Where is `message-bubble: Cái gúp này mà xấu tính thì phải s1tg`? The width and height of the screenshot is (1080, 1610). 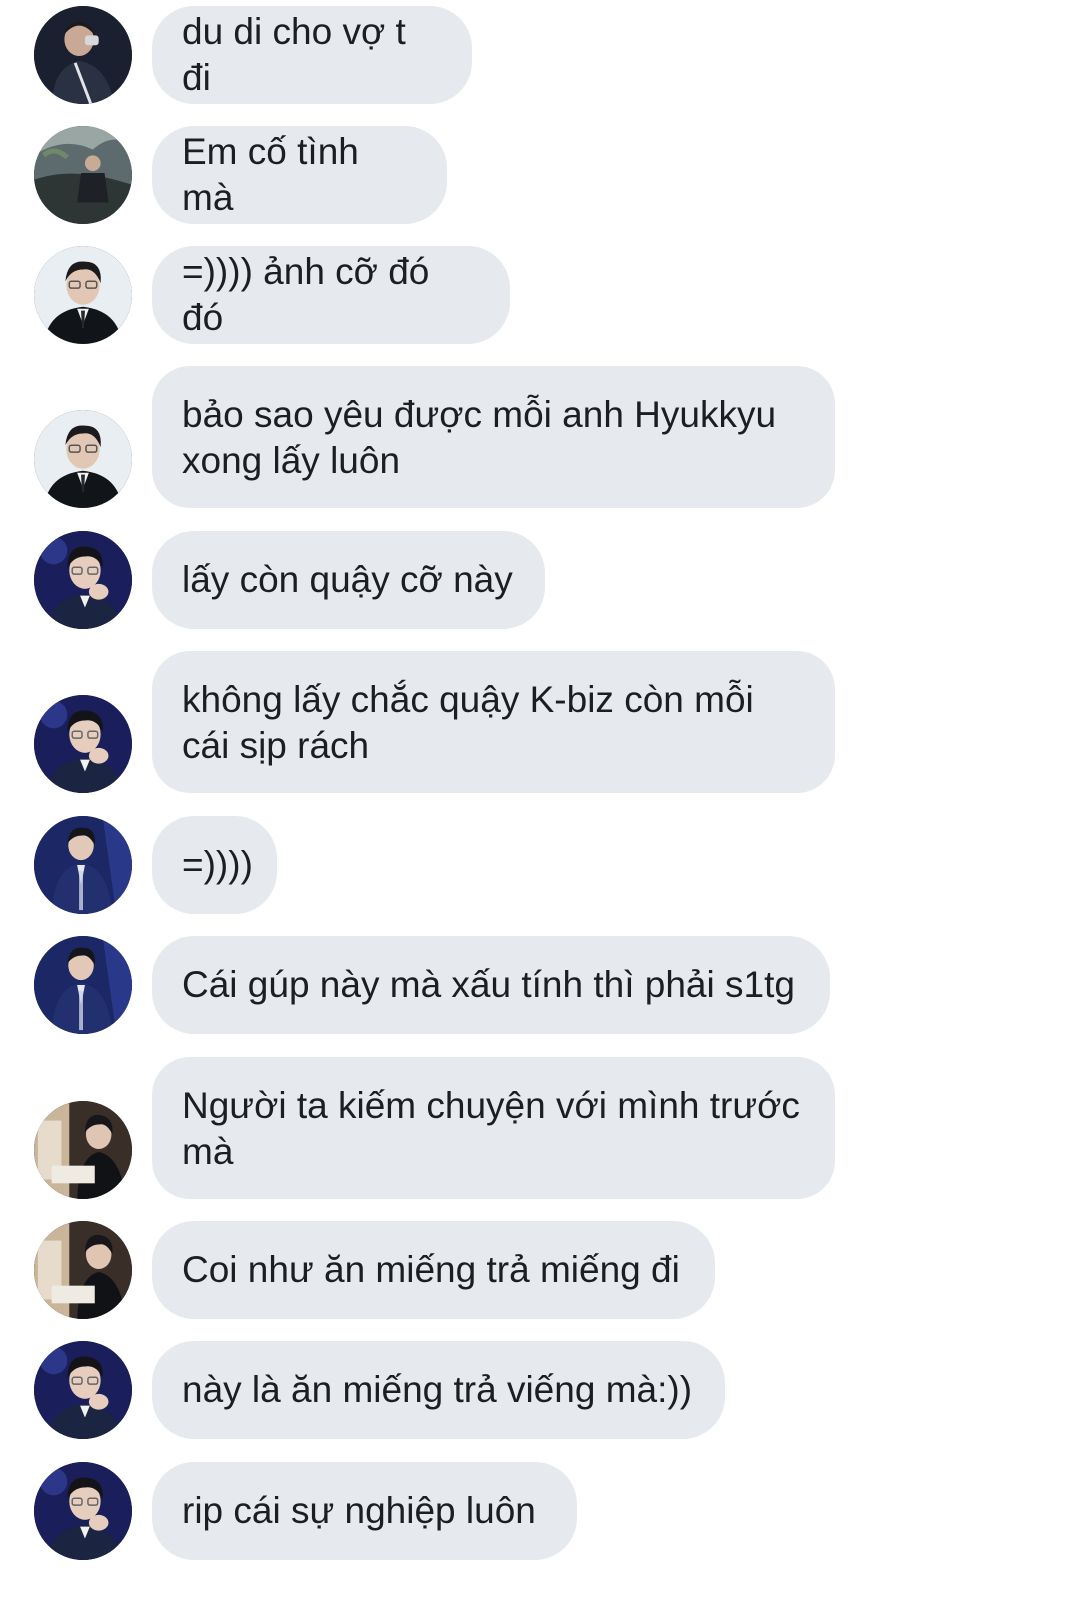
message-bubble: Cái gúp này mà xấu tính thì phải s1tg is located at coordinates (491, 985).